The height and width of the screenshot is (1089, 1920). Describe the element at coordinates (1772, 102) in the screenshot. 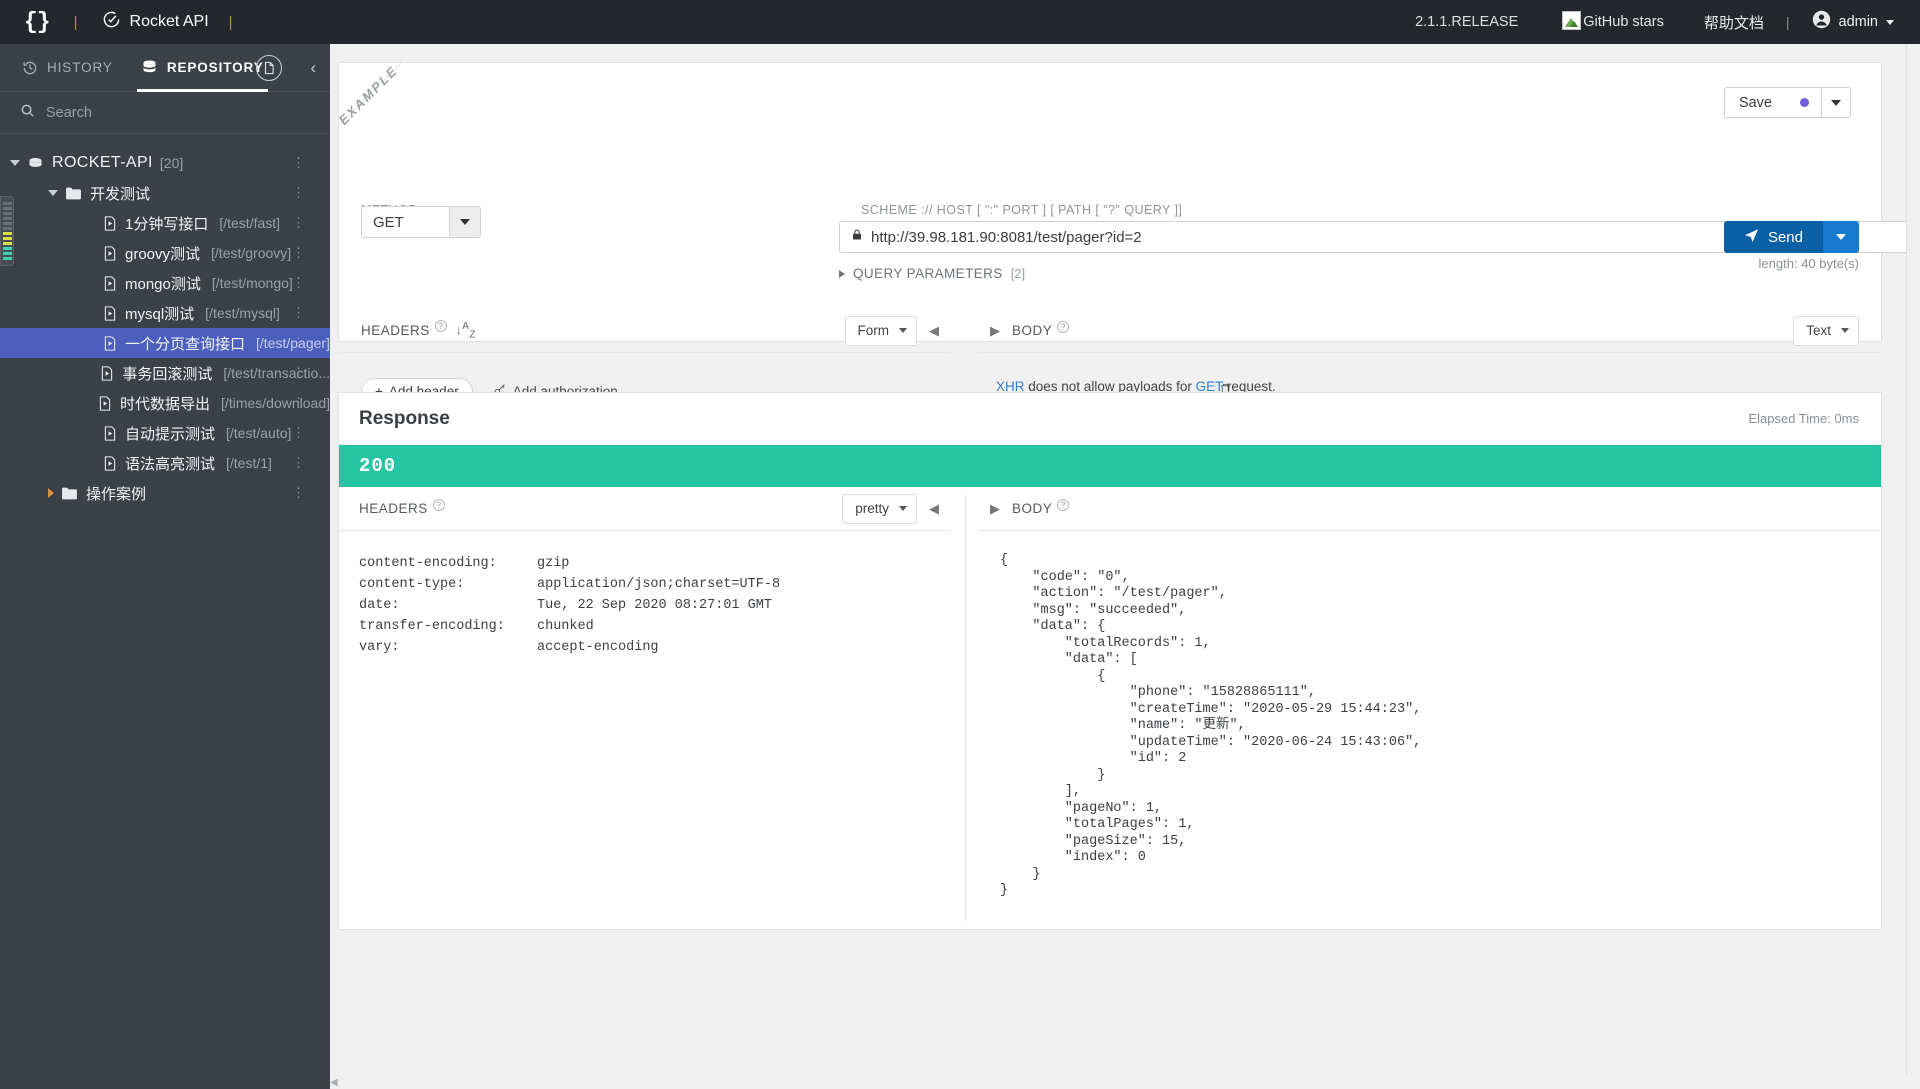

I see `save-button: Save` at that location.